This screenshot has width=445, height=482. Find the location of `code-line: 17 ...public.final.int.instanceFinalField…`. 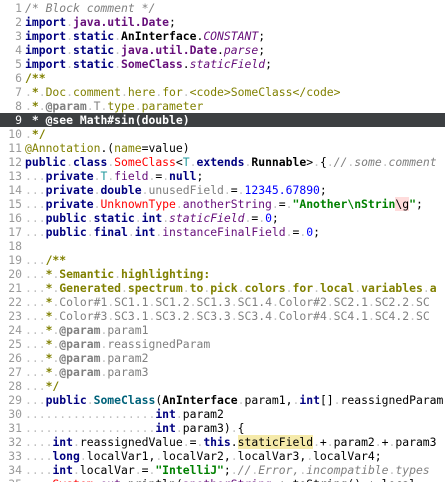

code-line: 17 ...public.final.int.instanceFinalField… is located at coordinates (222, 232).